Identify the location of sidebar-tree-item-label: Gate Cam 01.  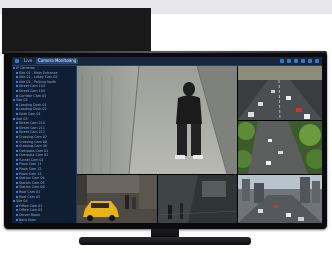
(30, 113).